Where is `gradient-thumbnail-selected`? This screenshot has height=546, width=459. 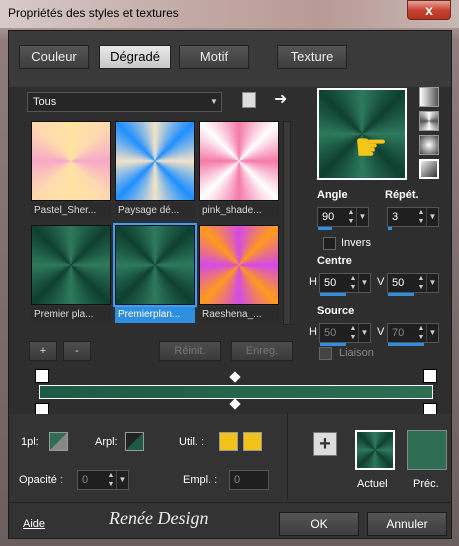 gradient-thumbnail-selected is located at coordinates (155, 265).